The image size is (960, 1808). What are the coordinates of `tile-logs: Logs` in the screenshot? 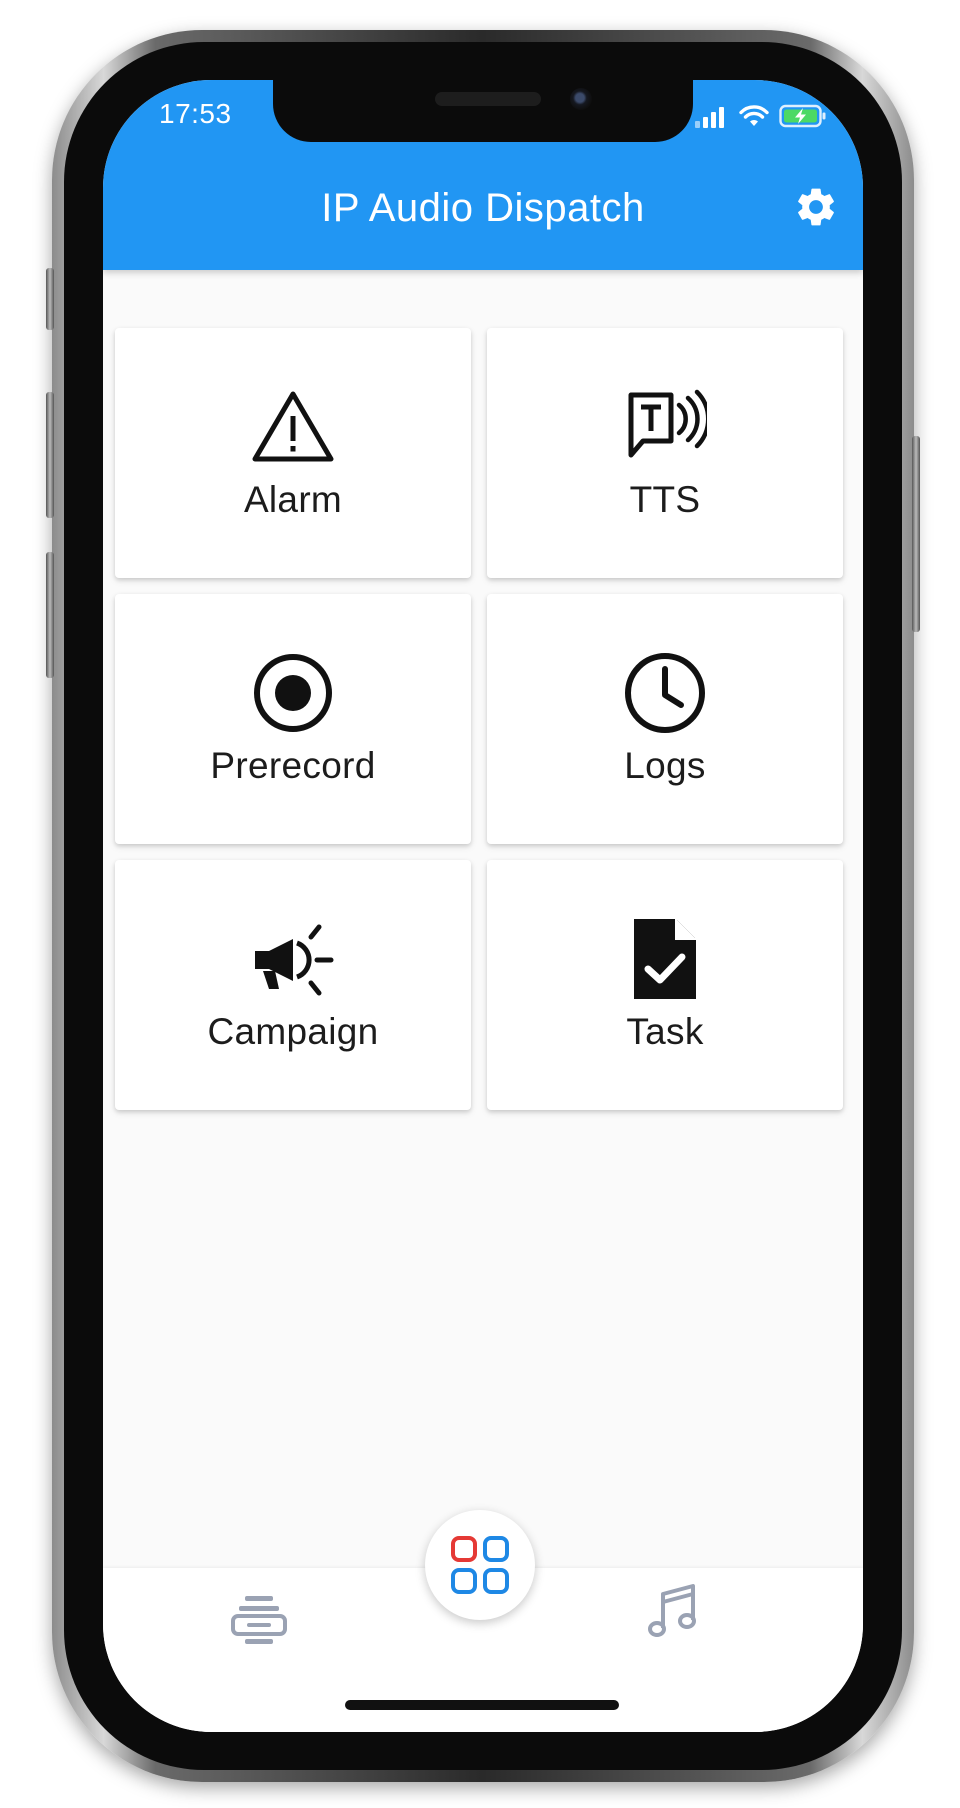 It's located at (665, 719).